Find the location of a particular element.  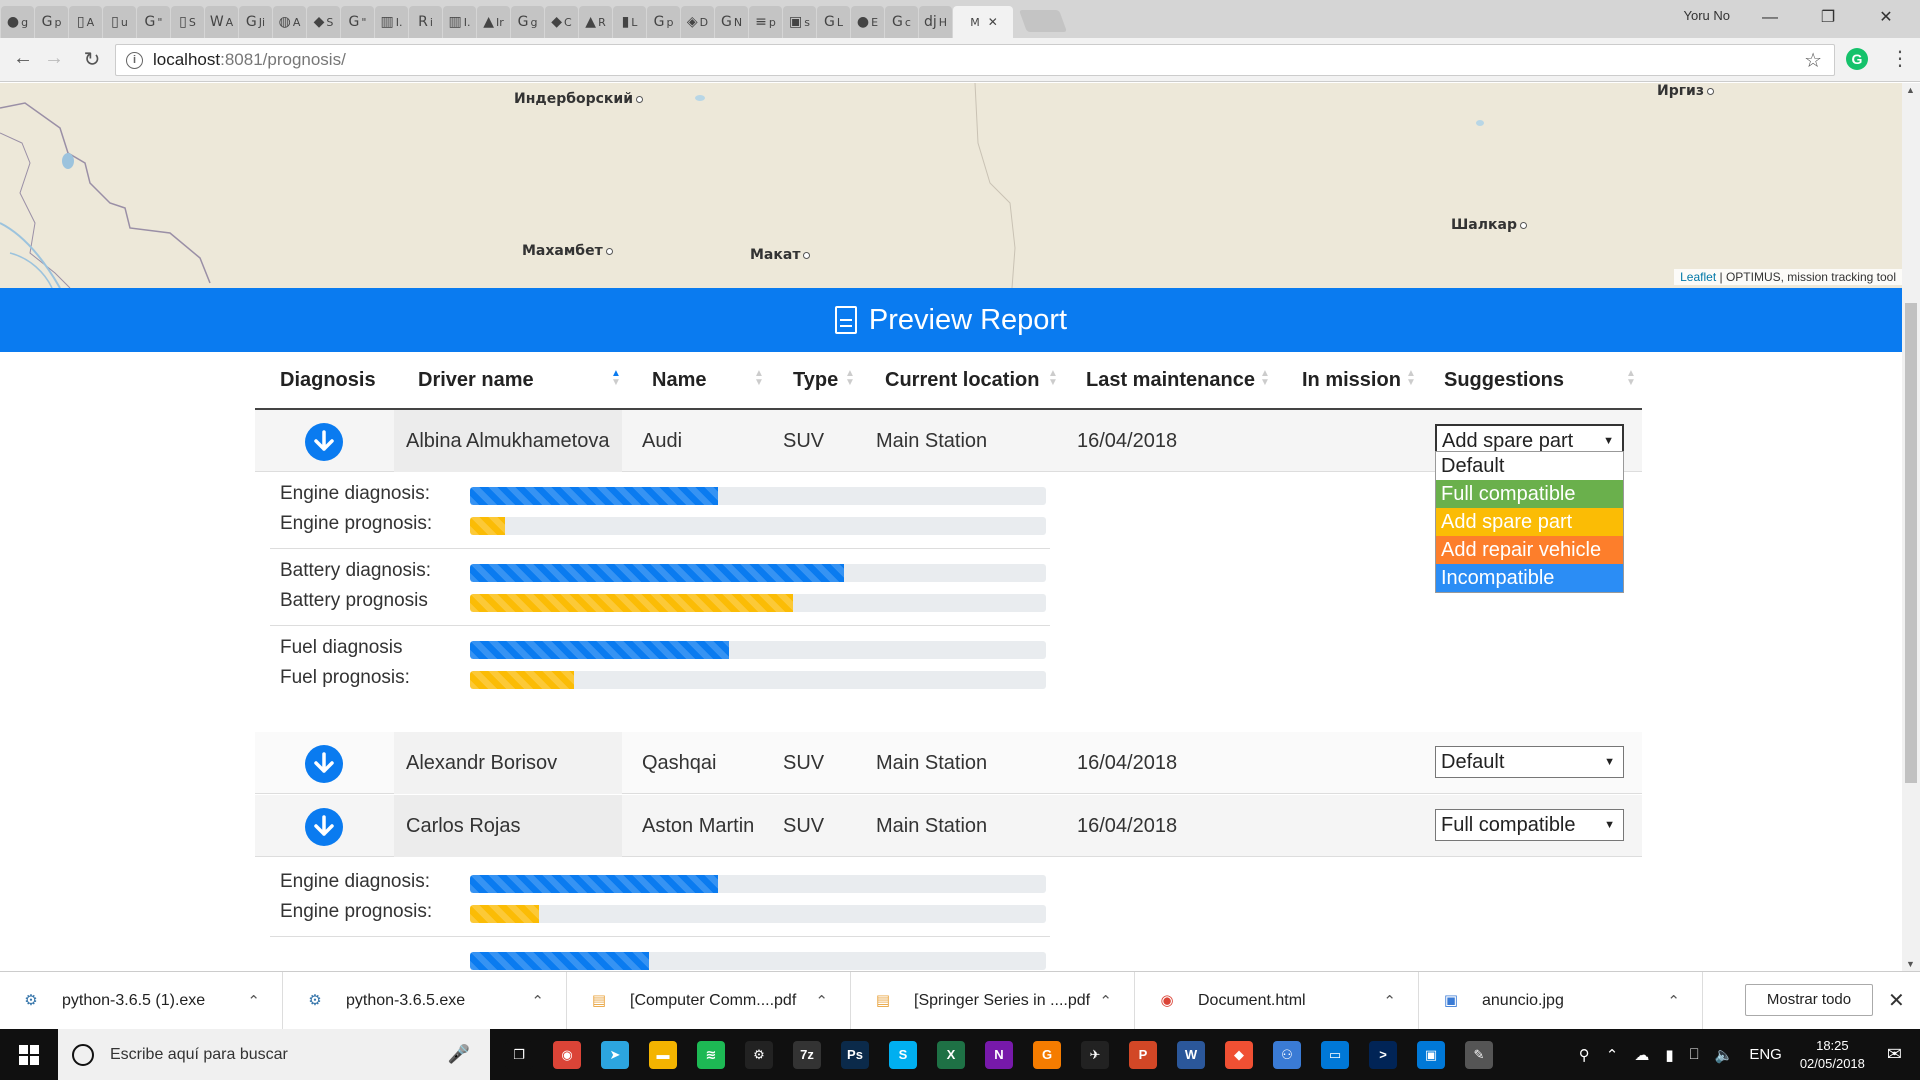

column-header-driver-name: Driver name is located at coordinates (476, 380).